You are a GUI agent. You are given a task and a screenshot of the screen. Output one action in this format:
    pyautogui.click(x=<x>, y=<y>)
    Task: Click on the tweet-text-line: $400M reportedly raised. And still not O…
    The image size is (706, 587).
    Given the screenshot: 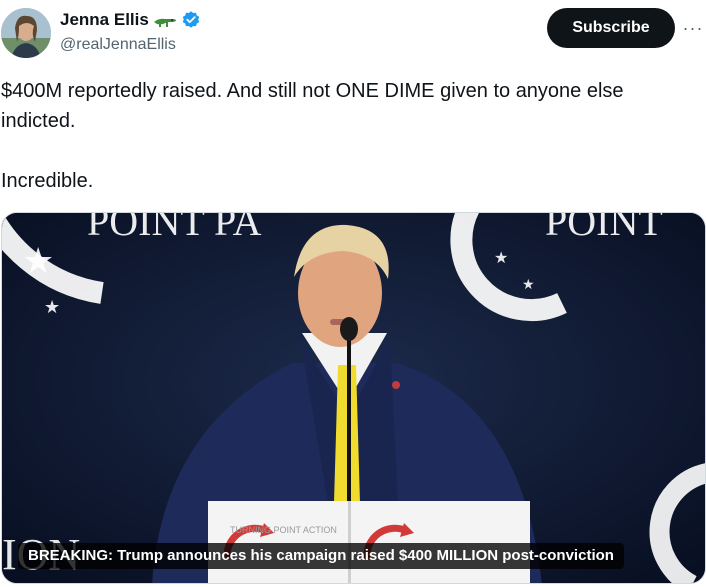 What is the action you would take?
    pyautogui.click(x=312, y=106)
    